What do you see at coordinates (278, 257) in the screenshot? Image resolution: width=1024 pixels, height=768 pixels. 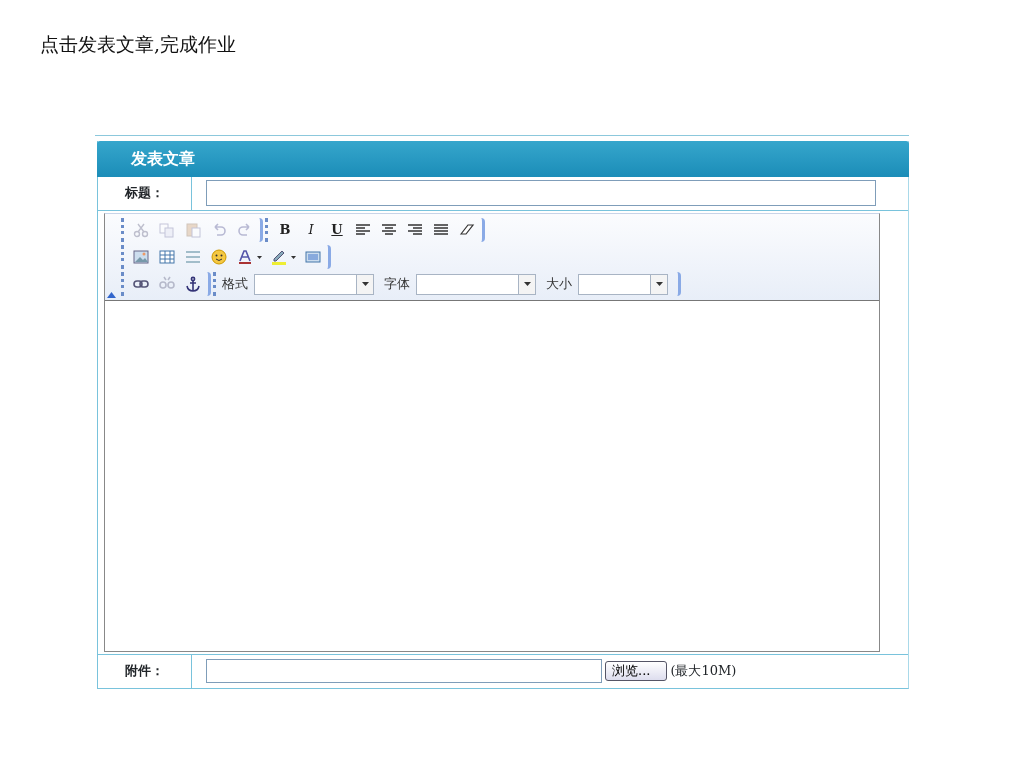 I see `highlight-icon` at bounding box center [278, 257].